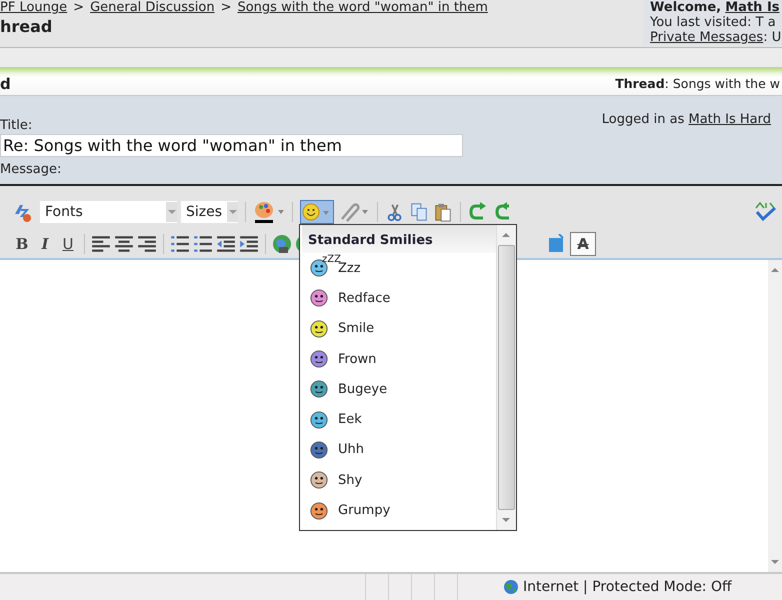 The height and width of the screenshot is (600, 782). I want to click on message-label: Message:, so click(31, 169).